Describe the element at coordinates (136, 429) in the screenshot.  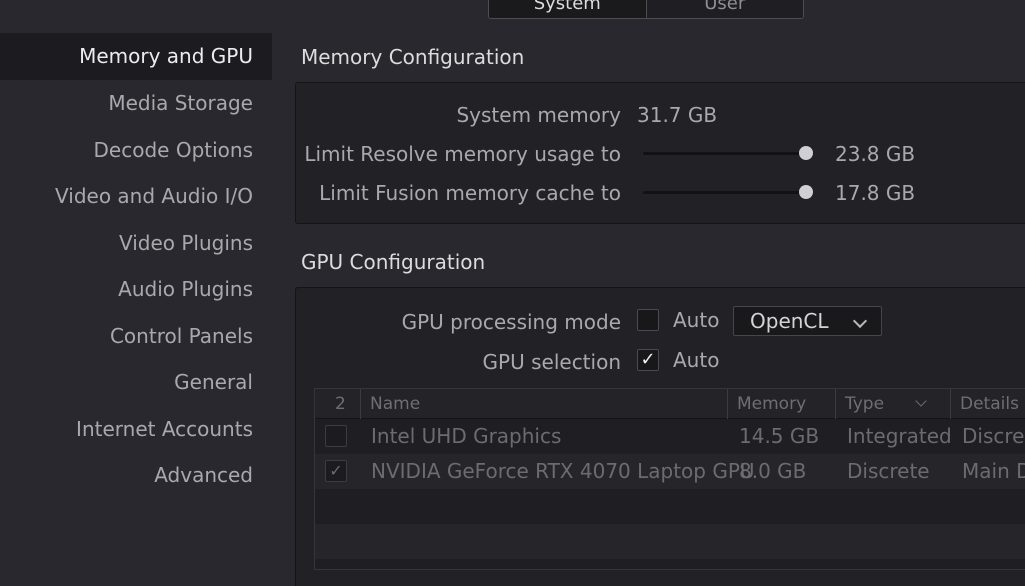
I see `sidebar-item-internet-accounts: Internet Accounts` at that location.